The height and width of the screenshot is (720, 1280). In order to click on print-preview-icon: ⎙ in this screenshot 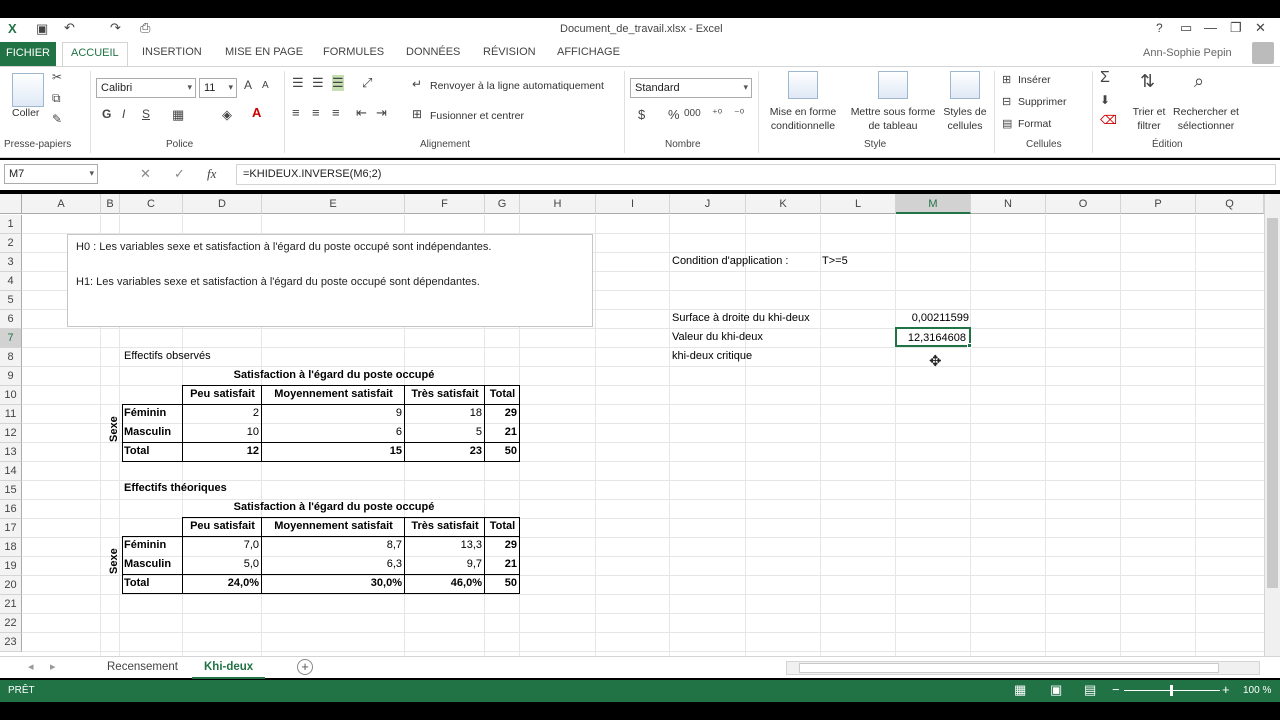, I will do `click(145, 28)`.